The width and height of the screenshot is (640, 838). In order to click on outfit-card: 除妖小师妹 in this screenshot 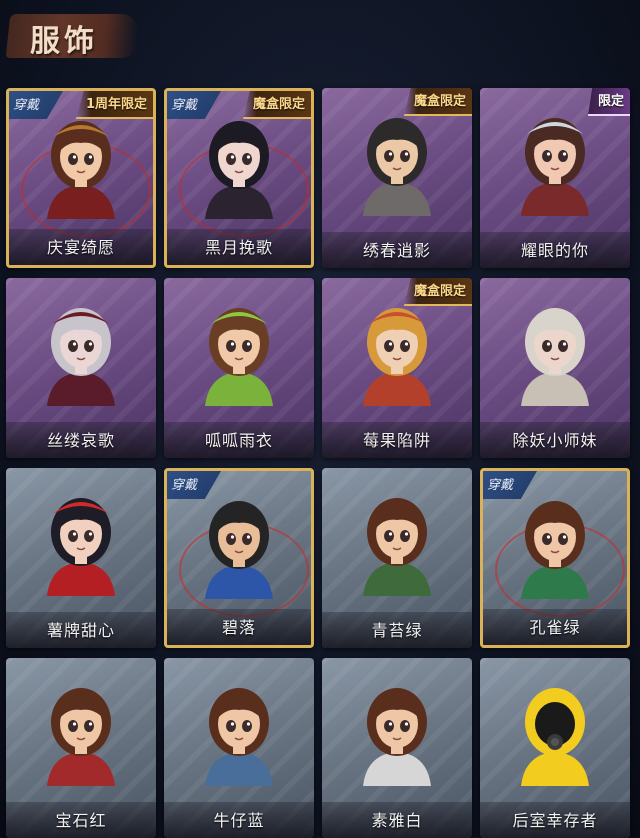, I will do `click(555, 368)`.